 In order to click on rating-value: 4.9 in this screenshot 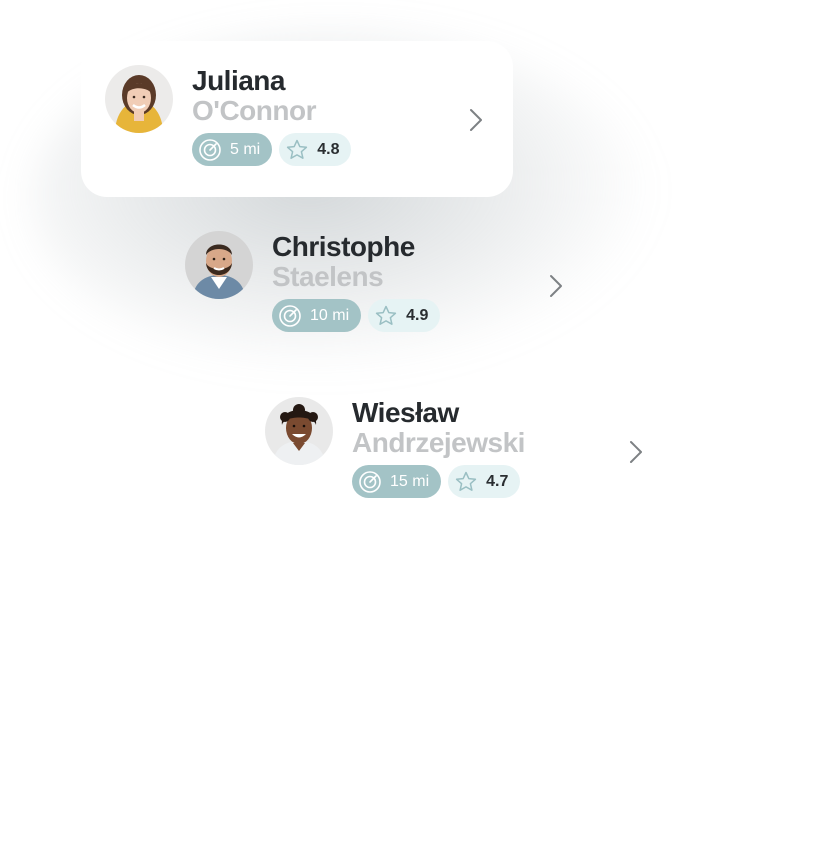, I will do `click(417, 315)`.